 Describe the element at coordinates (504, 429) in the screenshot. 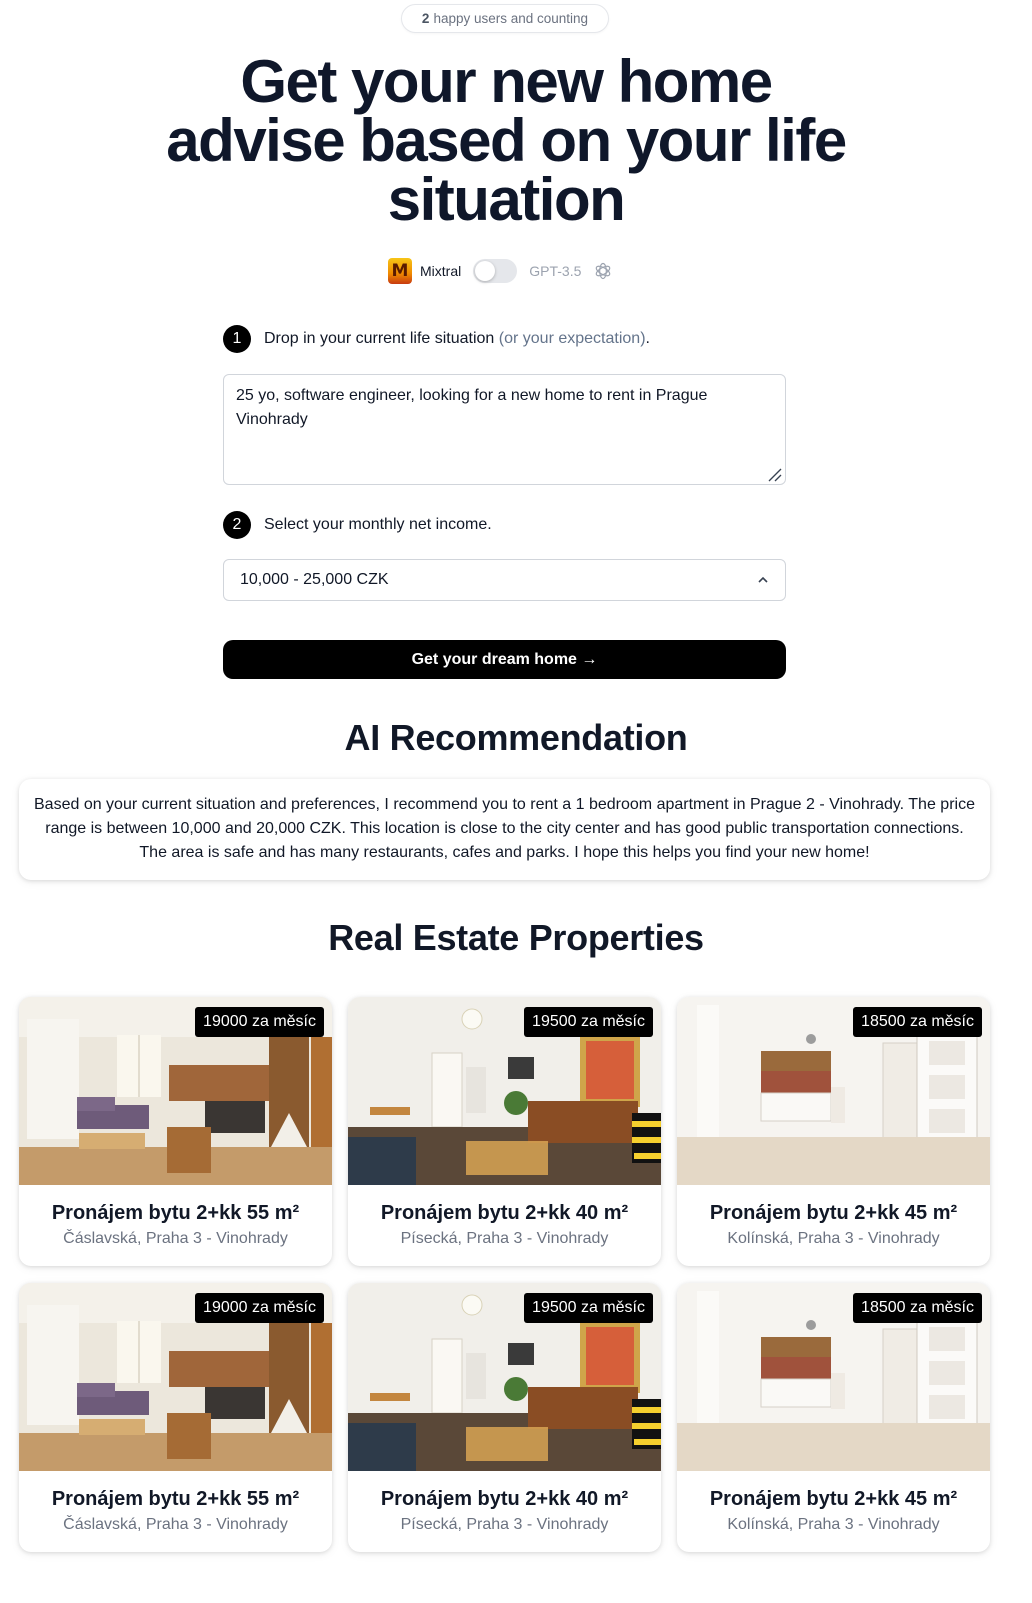

I see `life-situation-input` at that location.